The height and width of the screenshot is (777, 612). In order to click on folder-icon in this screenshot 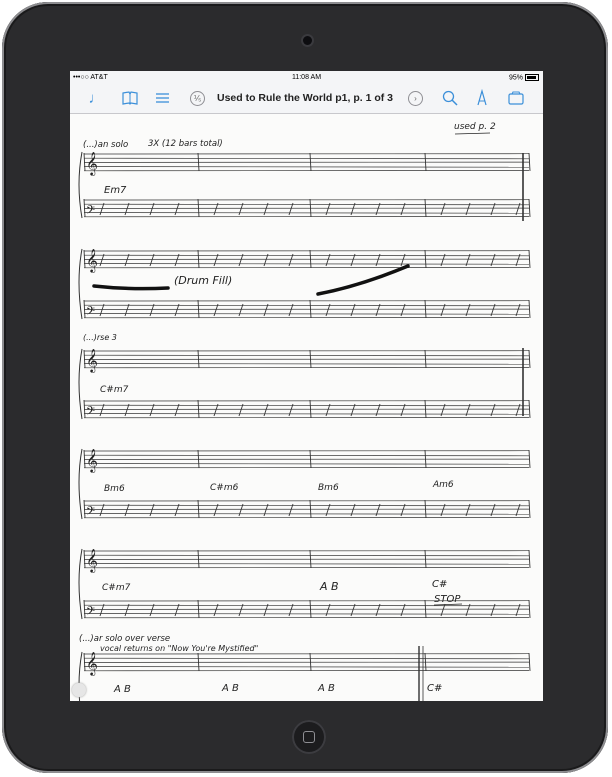, I will do `click(516, 99)`.